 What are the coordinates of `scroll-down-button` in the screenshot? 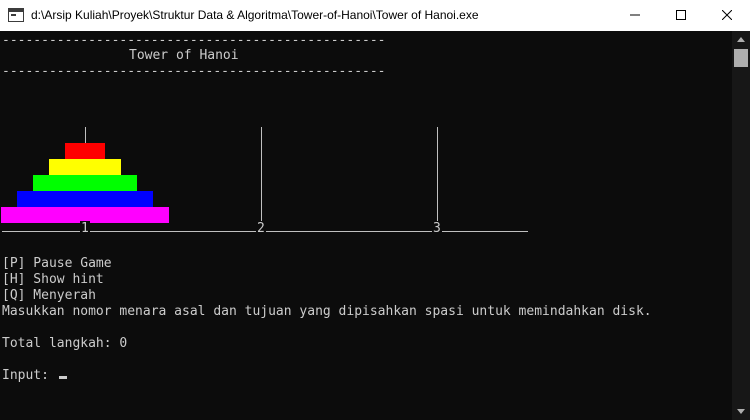 It's located at (741, 411).